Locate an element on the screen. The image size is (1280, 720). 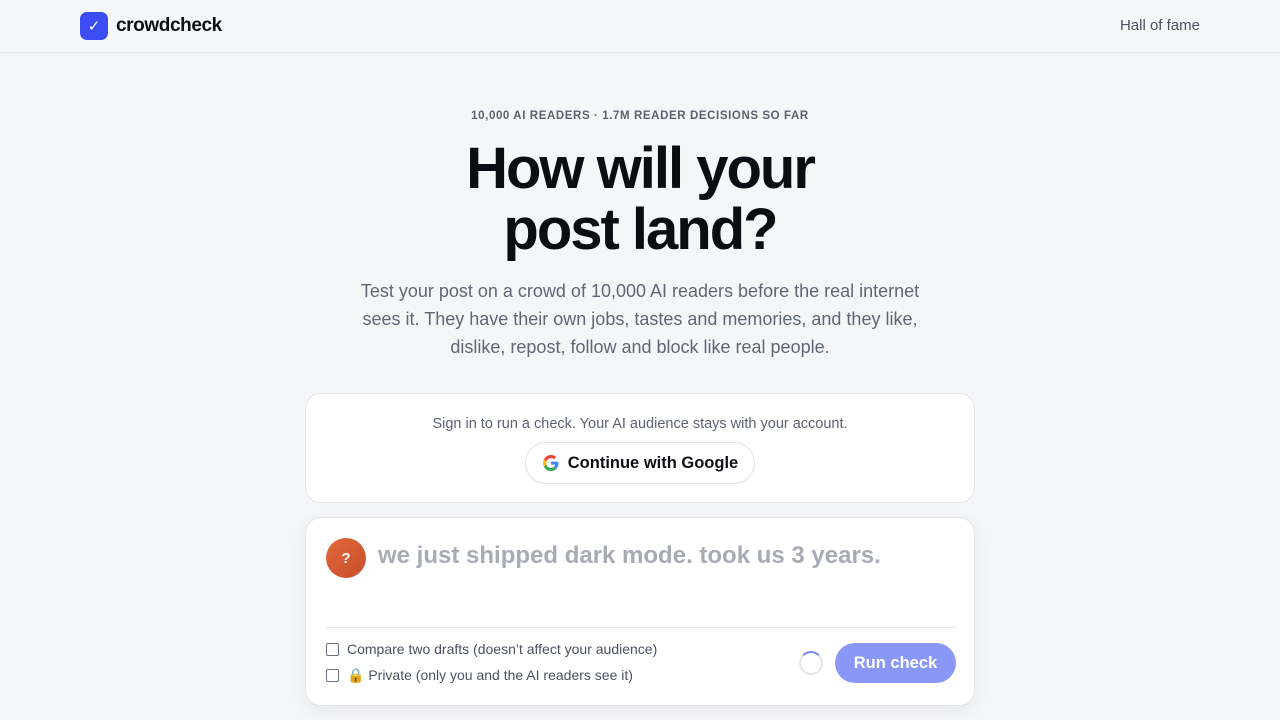
google-button-label: Continue with Google is located at coordinates (653, 462).